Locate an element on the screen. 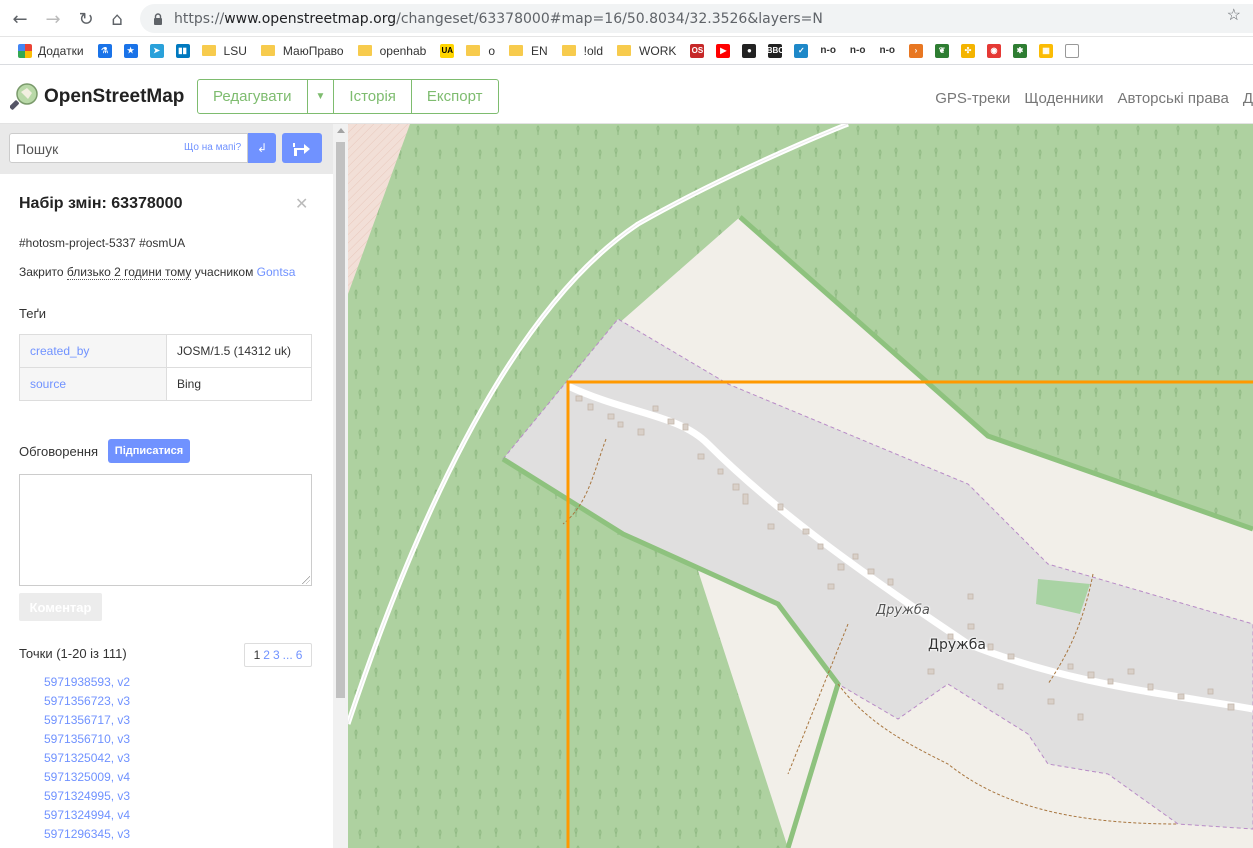 The width and height of the screenshot is (1253, 848). bookmark-folder: !old is located at coordinates (583, 51).